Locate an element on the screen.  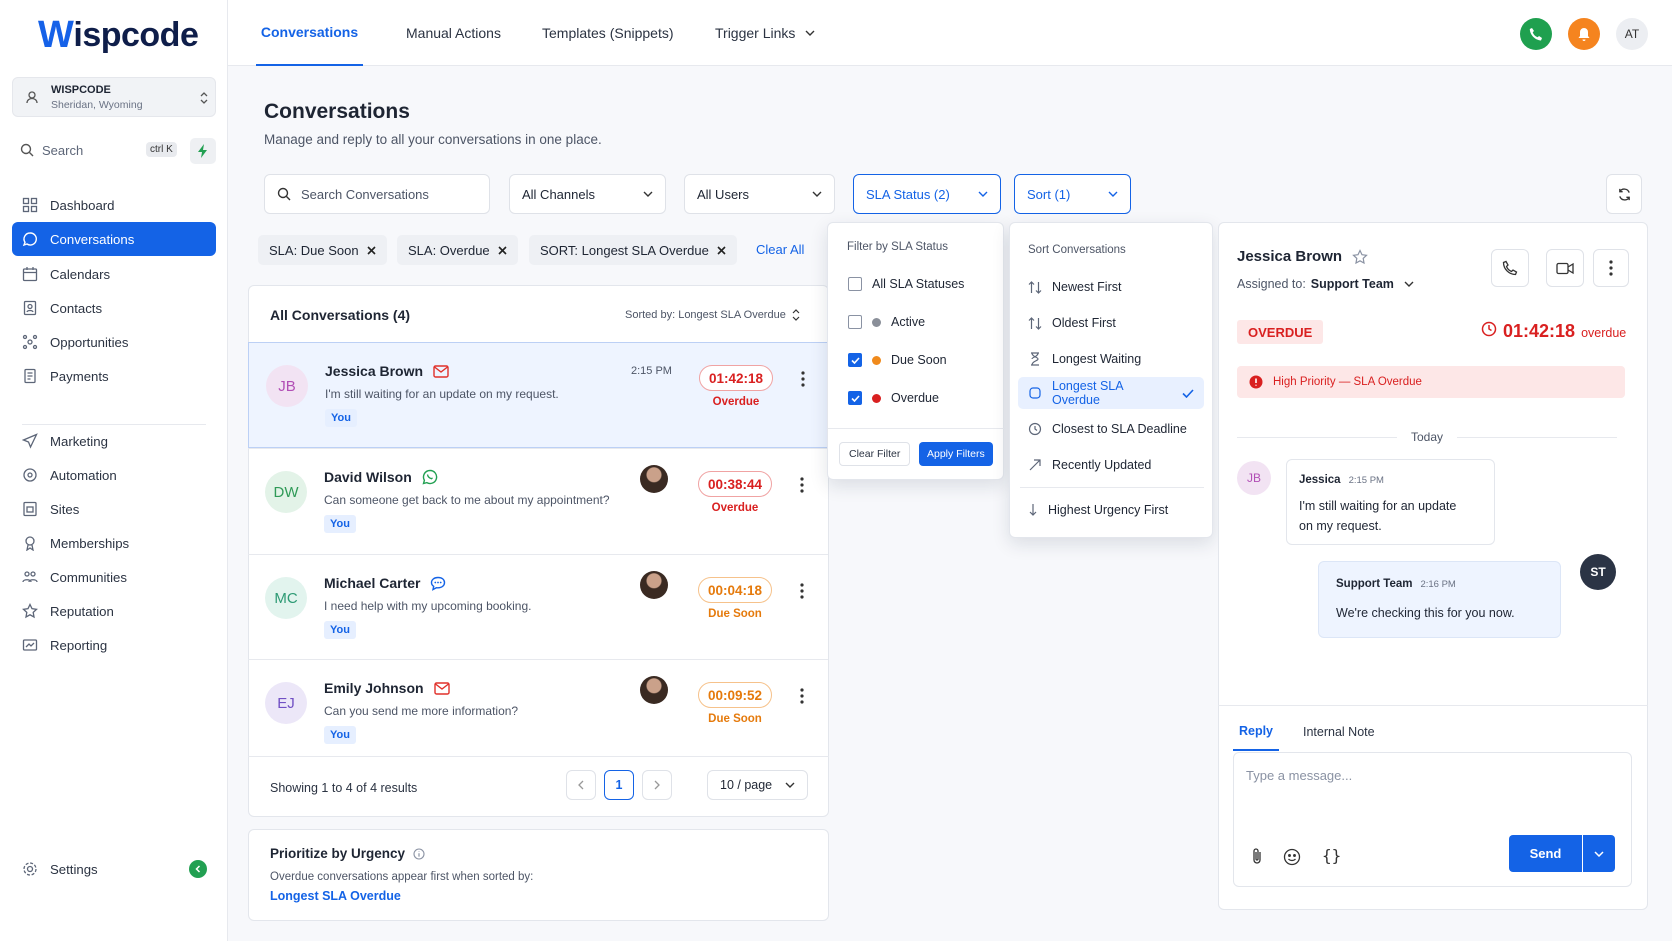
sla-option-overdue: Overdue is located at coordinates (893, 398).